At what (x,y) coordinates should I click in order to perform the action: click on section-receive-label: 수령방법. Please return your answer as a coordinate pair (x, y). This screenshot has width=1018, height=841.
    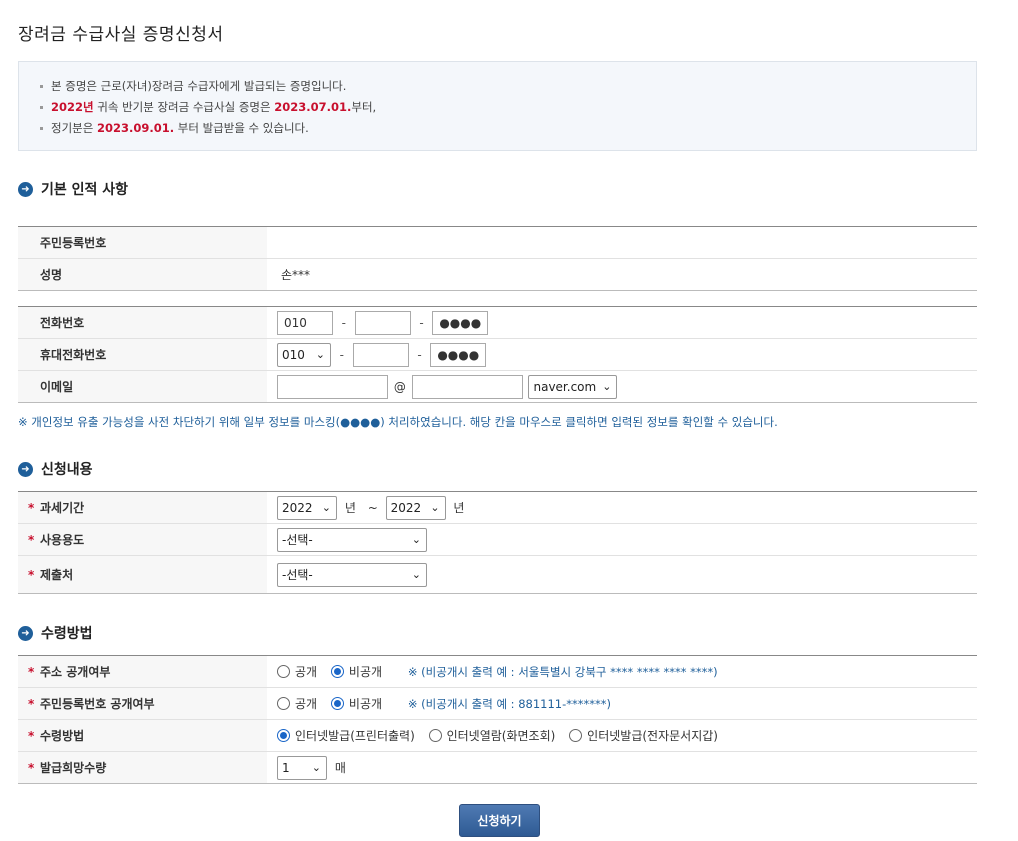
    Looking at the image, I should click on (67, 634).